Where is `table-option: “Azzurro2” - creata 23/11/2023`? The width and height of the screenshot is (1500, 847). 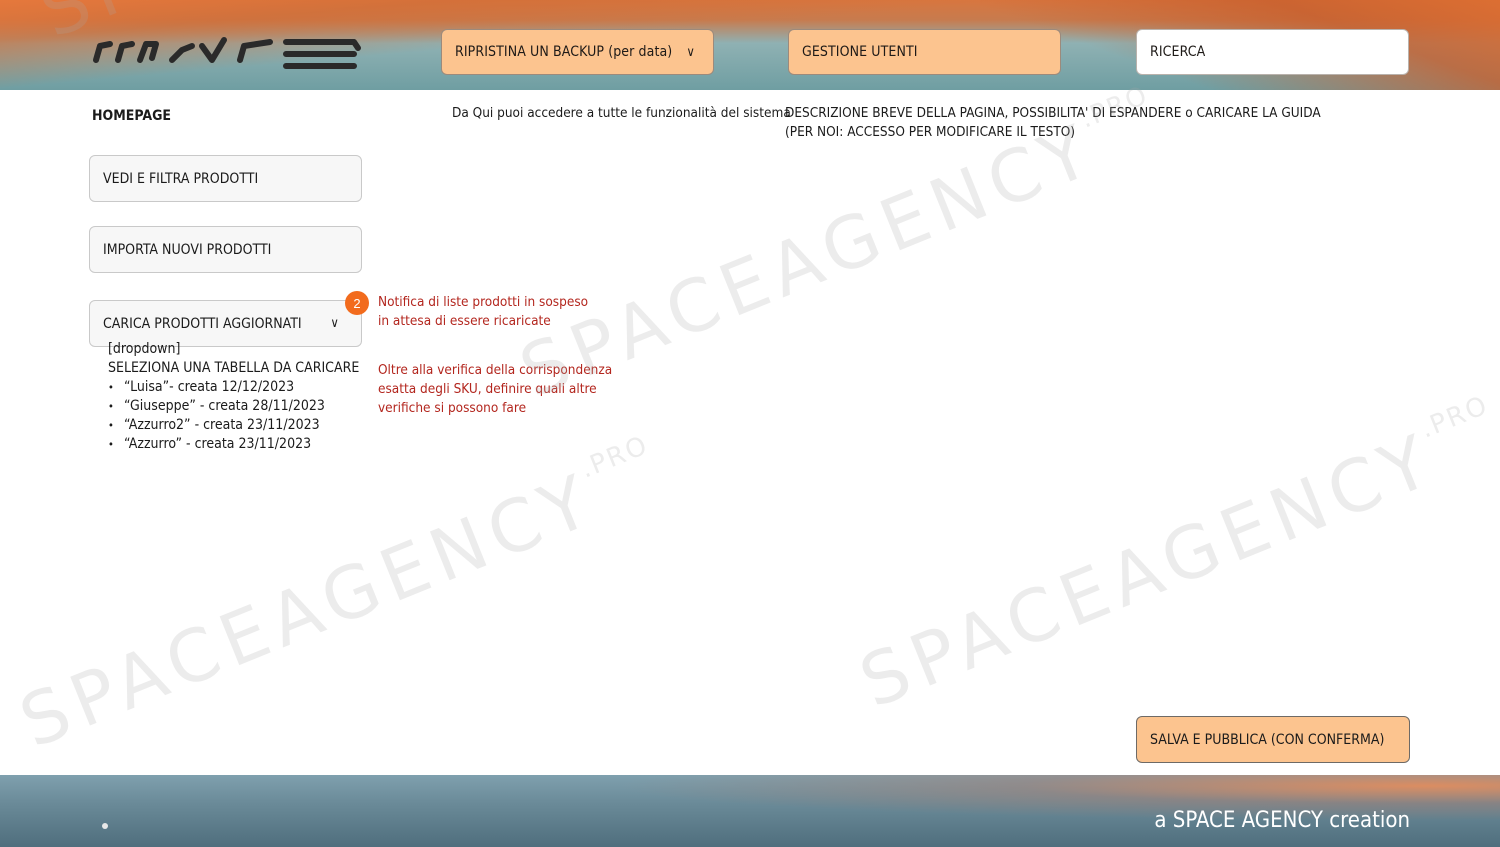 table-option: “Azzurro2” - creata 23/11/2023 is located at coordinates (233, 425).